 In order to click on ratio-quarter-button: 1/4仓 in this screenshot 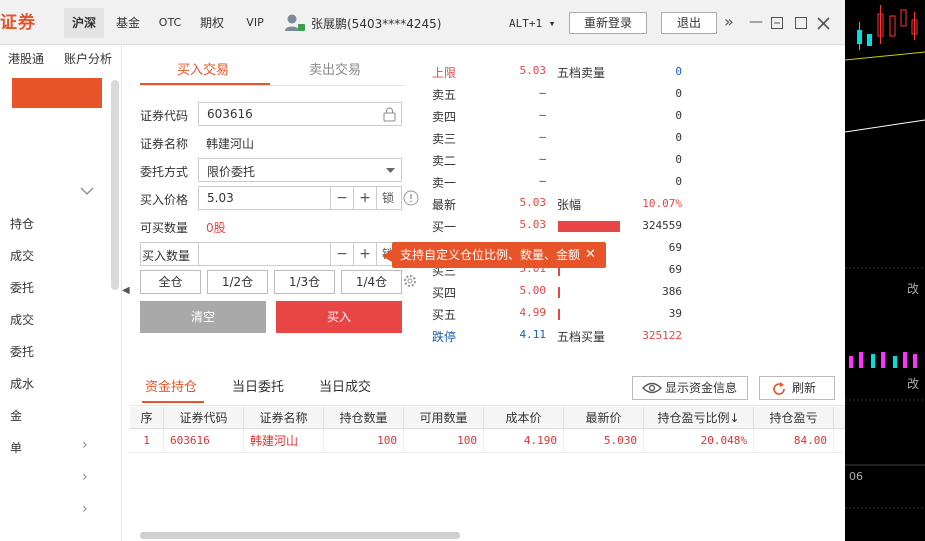, I will do `click(371, 282)`.